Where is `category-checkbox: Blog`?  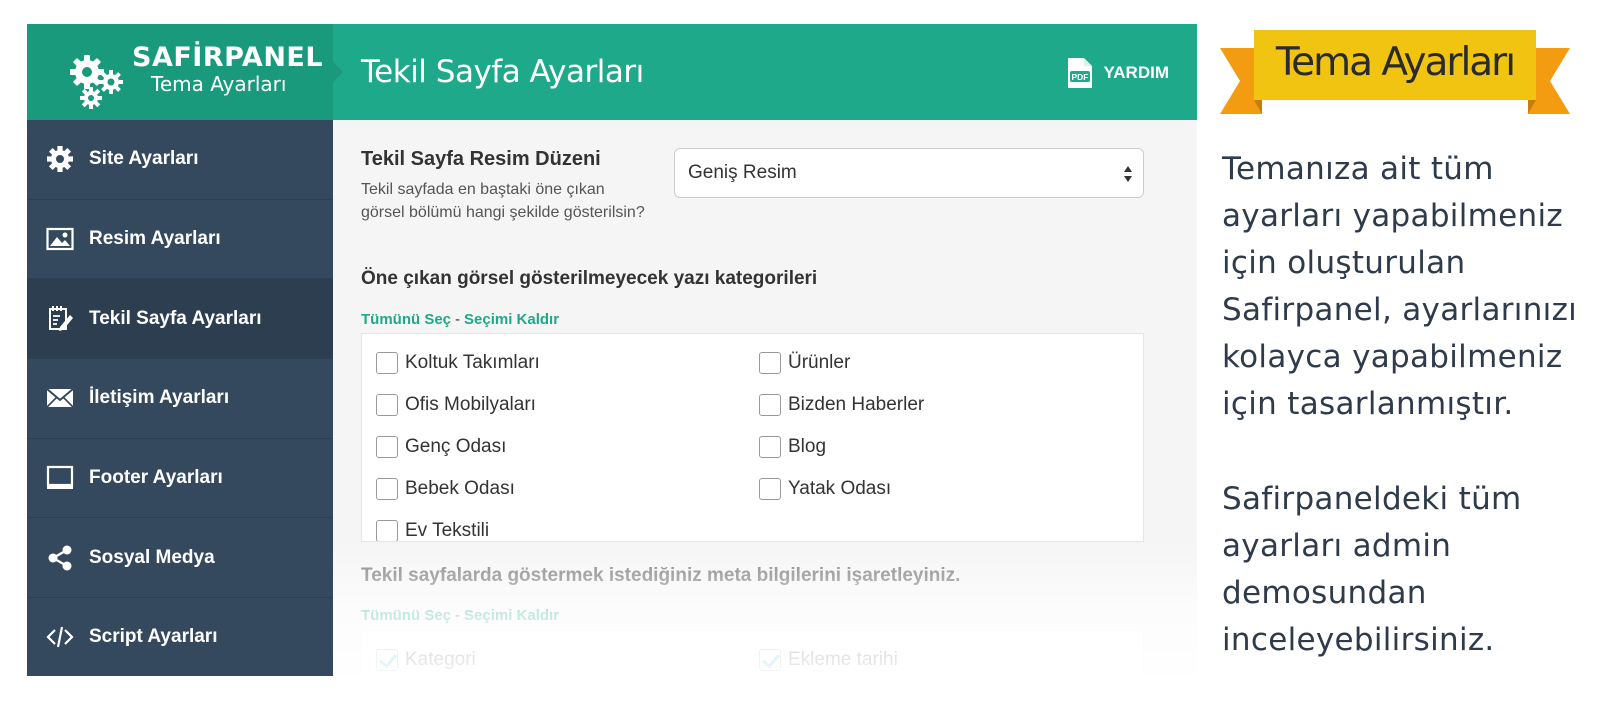
category-checkbox: Blog is located at coordinates (792, 447).